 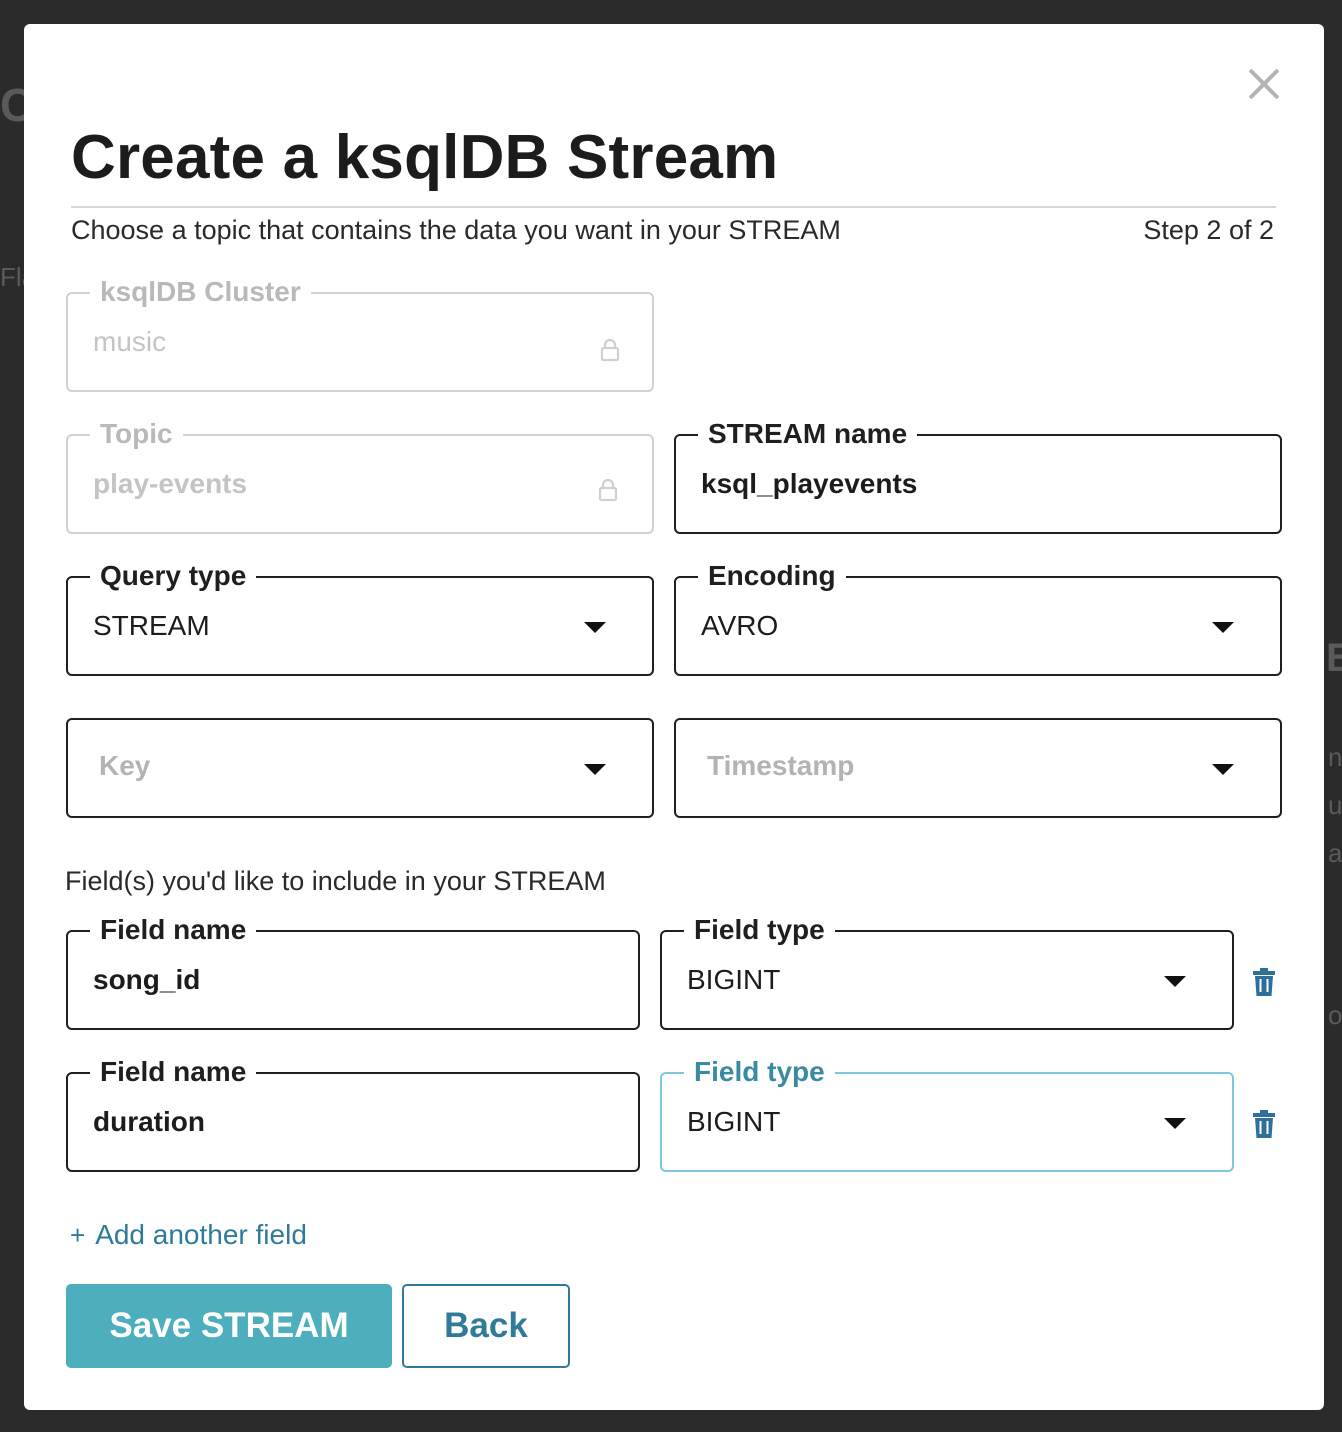 What do you see at coordinates (1208, 230) in the screenshot?
I see `step-indicator: Step 2 of 2` at bounding box center [1208, 230].